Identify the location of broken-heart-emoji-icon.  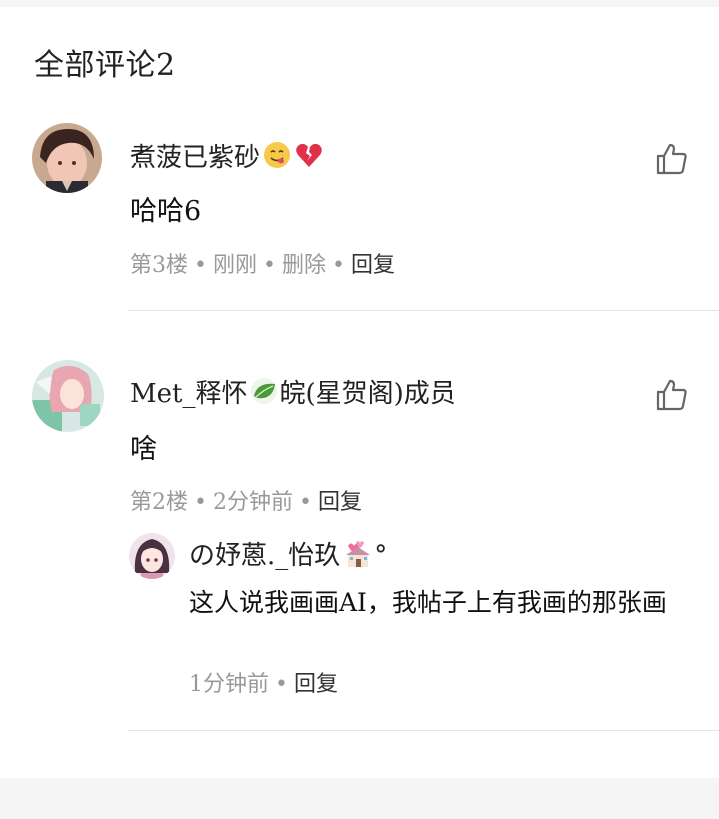
(309, 160).